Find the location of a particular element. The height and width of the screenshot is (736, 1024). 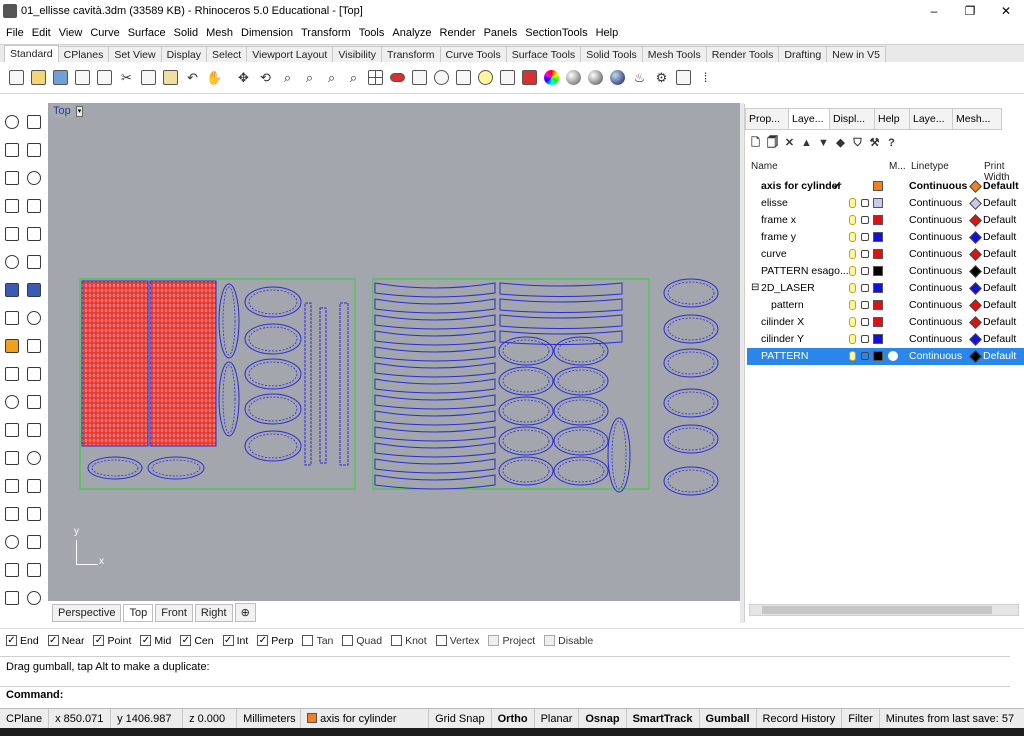

layer-icon is located at coordinates (529, 78).